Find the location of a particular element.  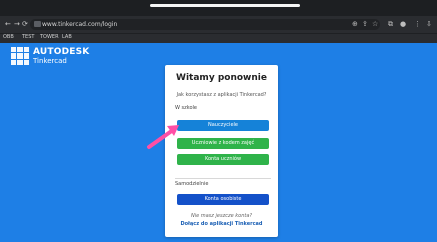

student-accounts-button: Konta uczniów is located at coordinates (223, 159).